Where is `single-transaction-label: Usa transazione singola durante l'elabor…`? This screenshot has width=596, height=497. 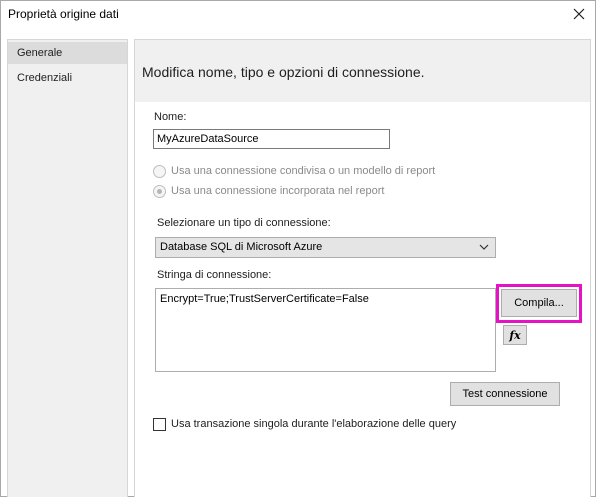
single-transaction-label: Usa transazione singola durante l'elabor… is located at coordinates (314, 424).